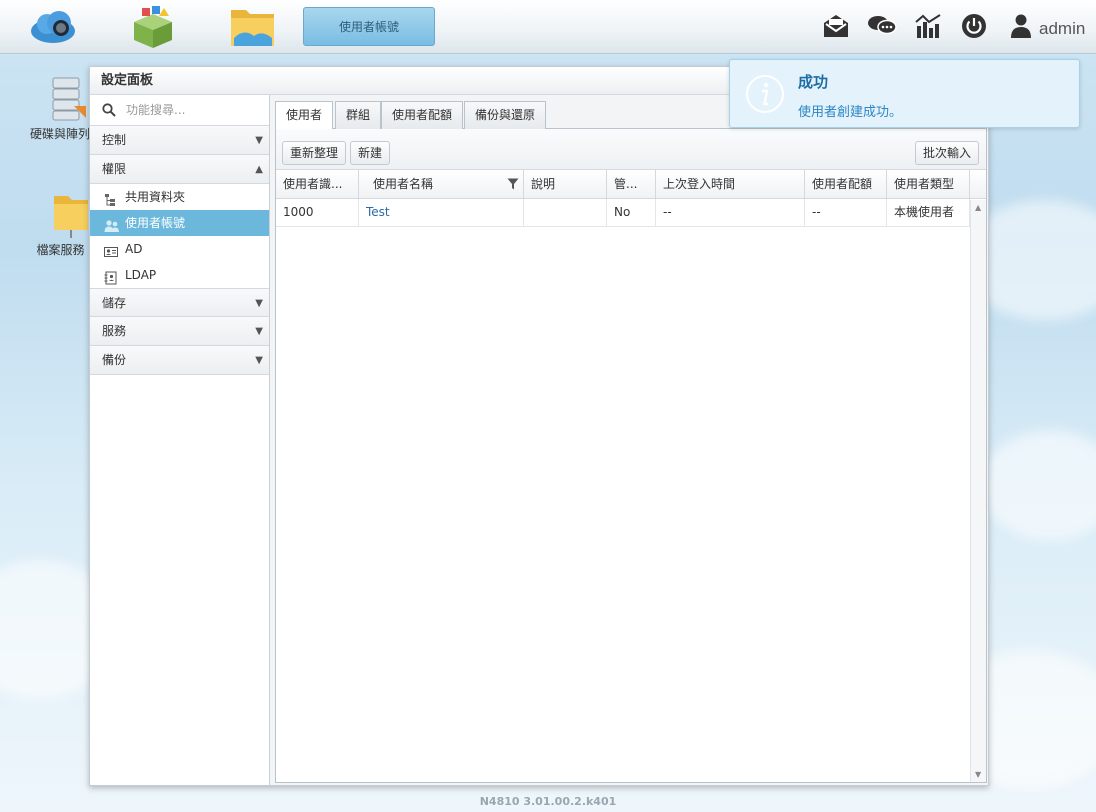 This screenshot has width=1096, height=812. What do you see at coordinates (928, 184) in the screenshot?
I see `column-header-user-type: 使用者類型` at bounding box center [928, 184].